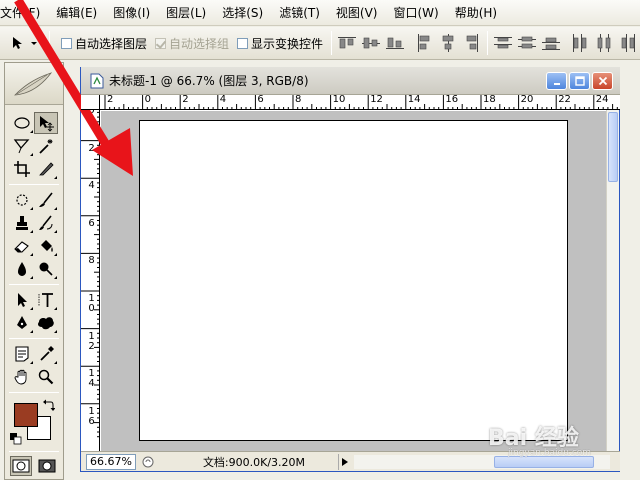 This screenshot has width=640, height=480. What do you see at coordinates (613, 147) in the screenshot?
I see `vertical-scroll-thumb` at bounding box center [613, 147].